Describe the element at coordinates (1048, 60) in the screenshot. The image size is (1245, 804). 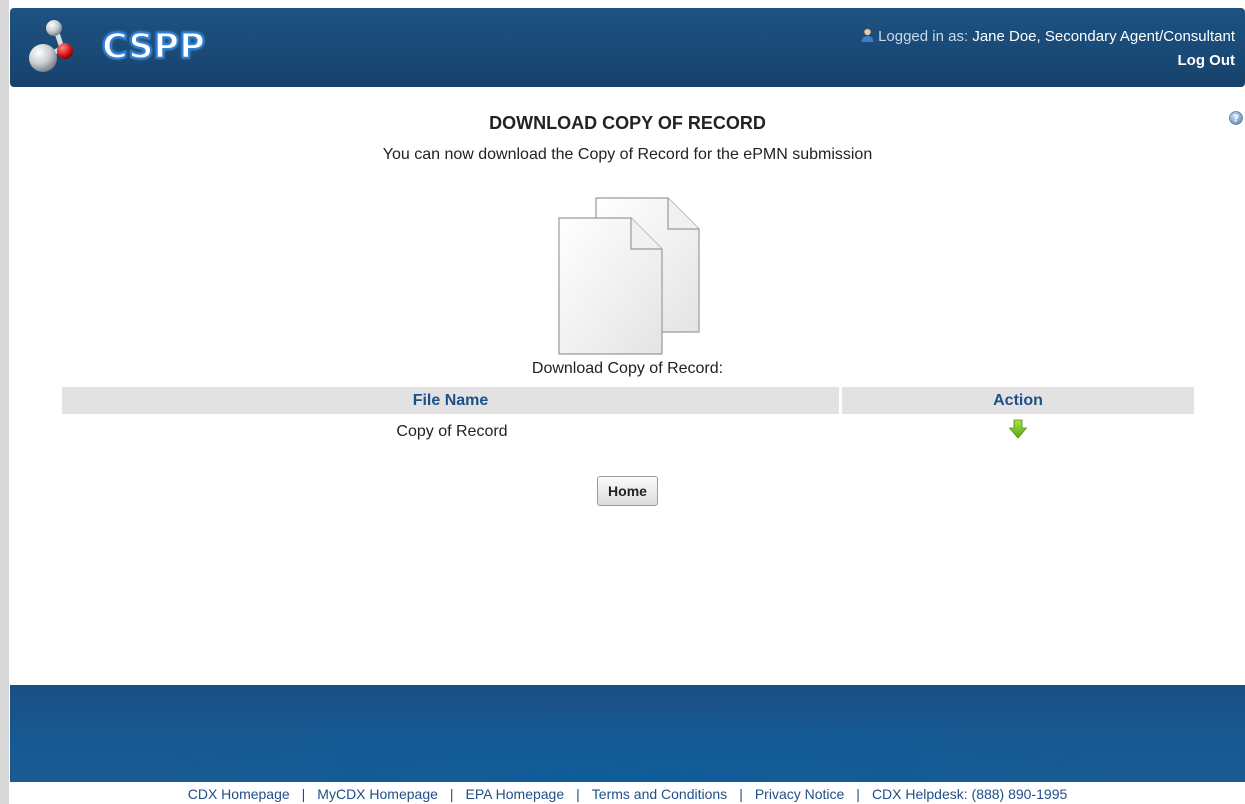
I see `logout-link: Log Out` at that location.